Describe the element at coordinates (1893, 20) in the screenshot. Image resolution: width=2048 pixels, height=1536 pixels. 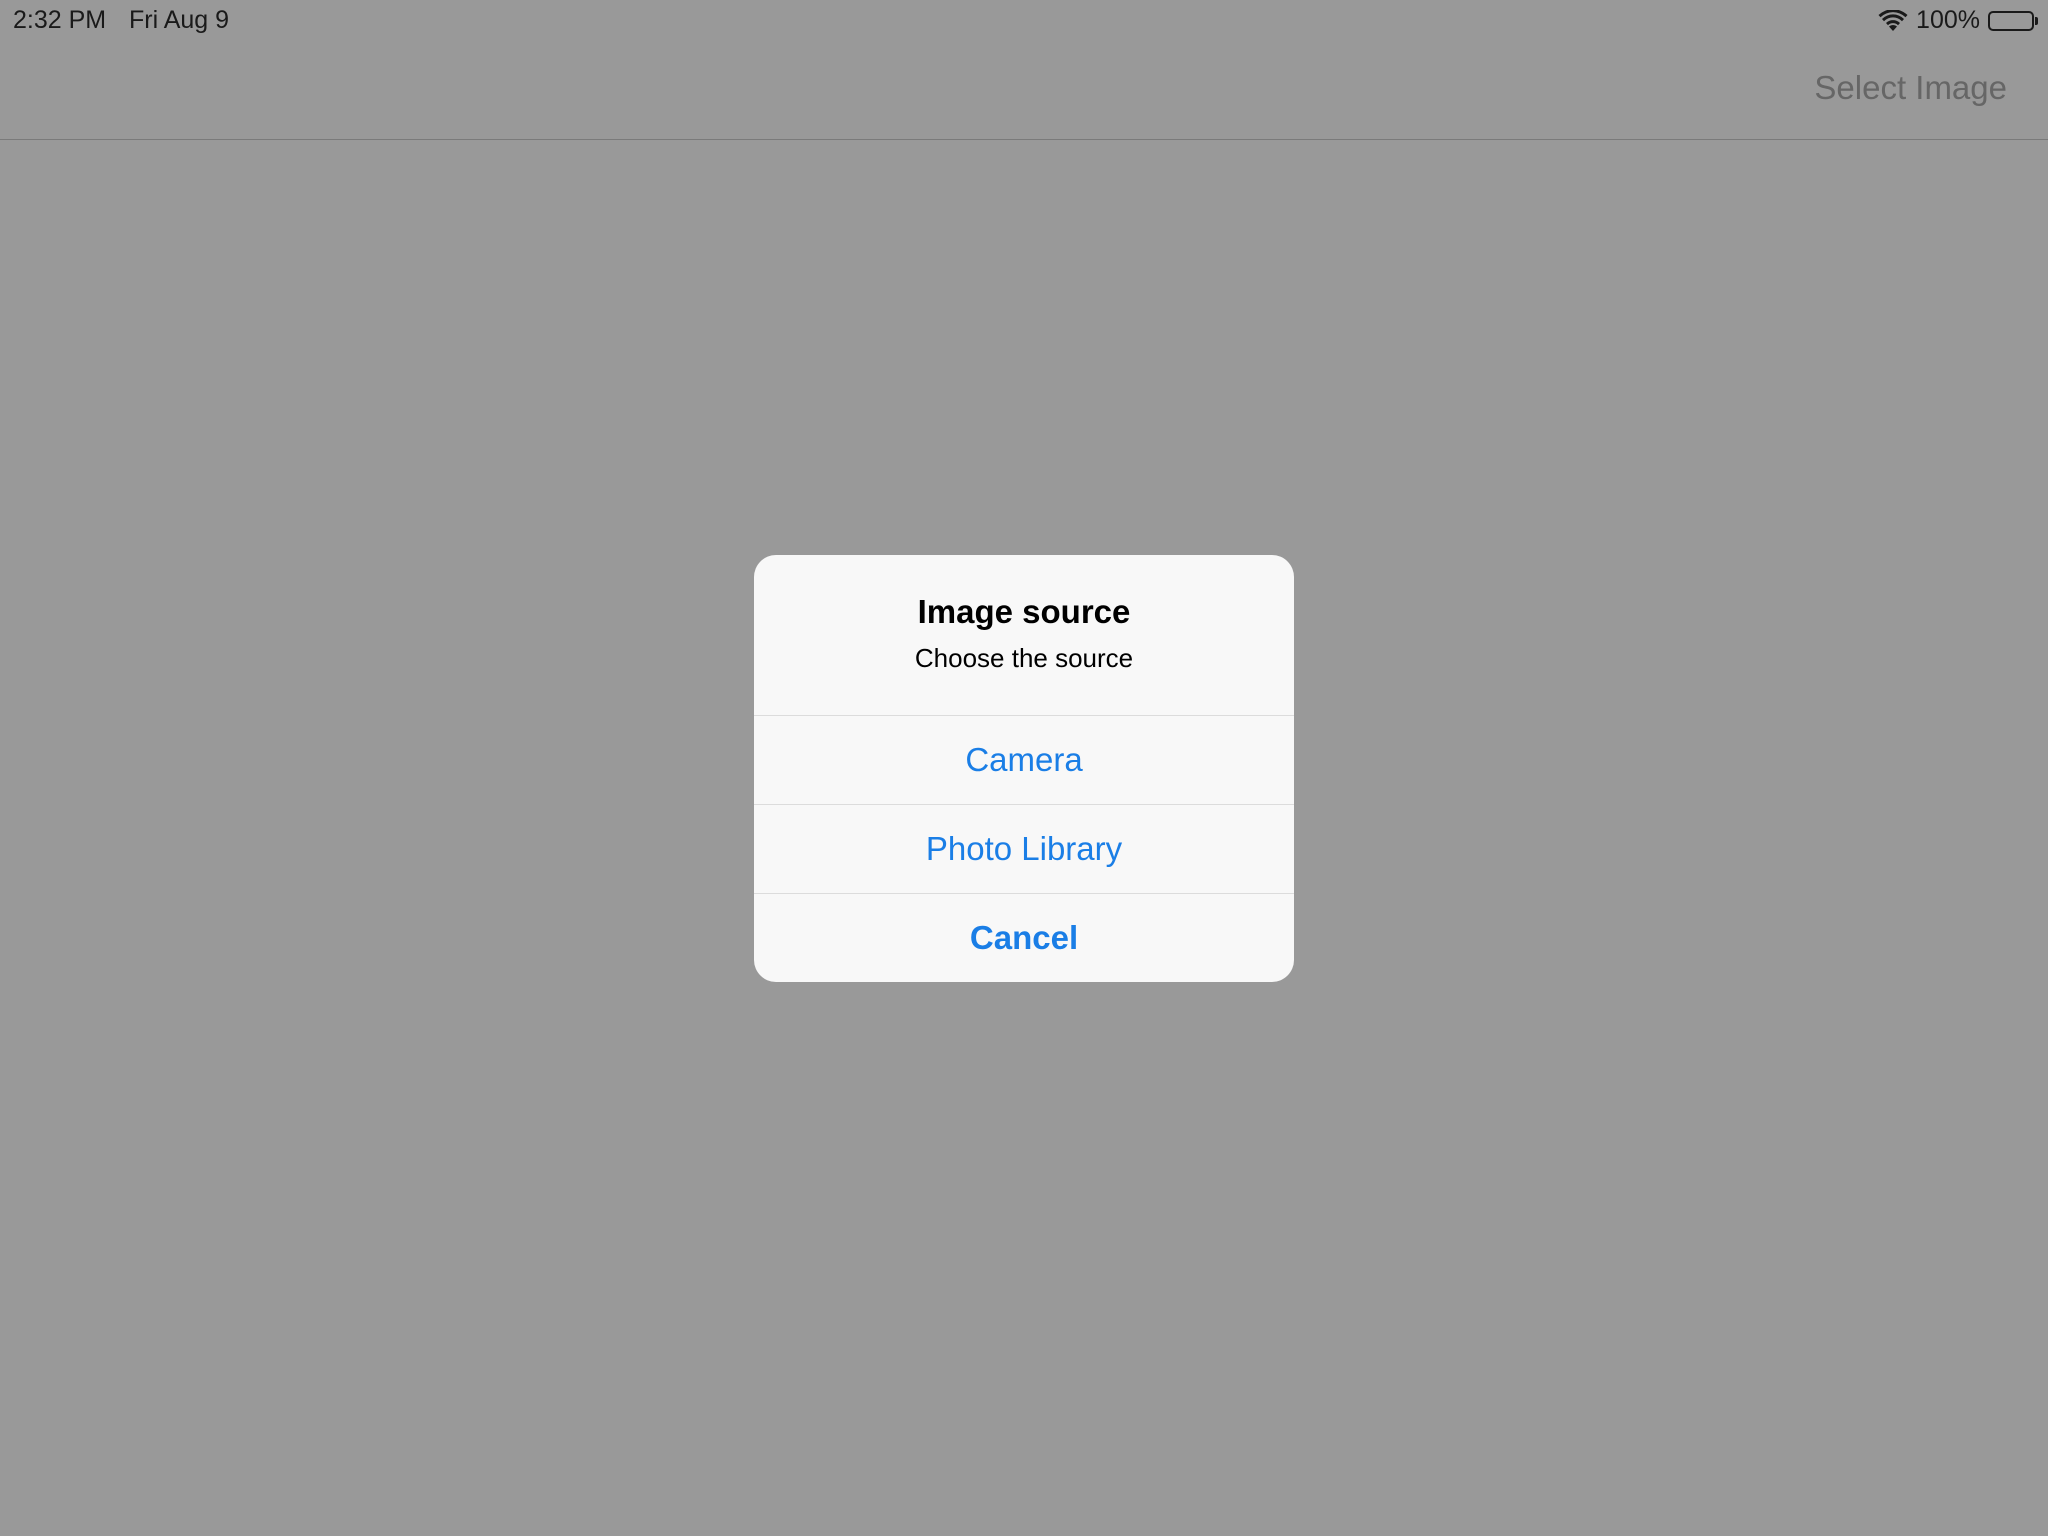
I see `wifi-icon` at that location.